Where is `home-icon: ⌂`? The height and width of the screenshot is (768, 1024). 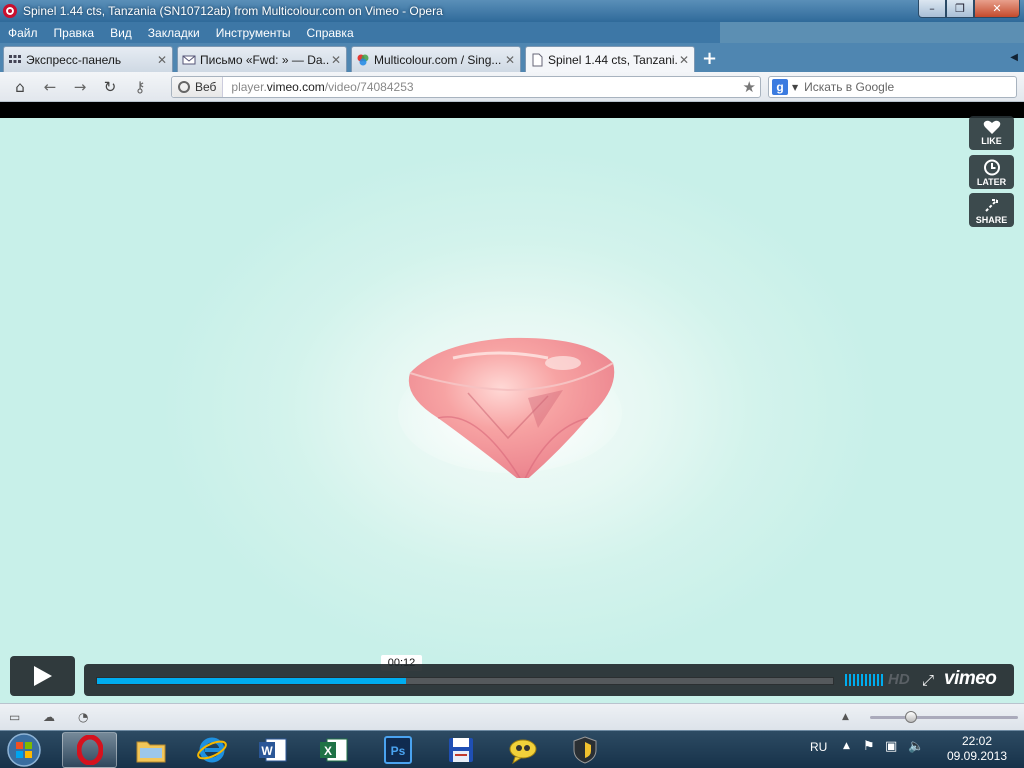 home-icon: ⌂ is located at coordinates (20, 87).